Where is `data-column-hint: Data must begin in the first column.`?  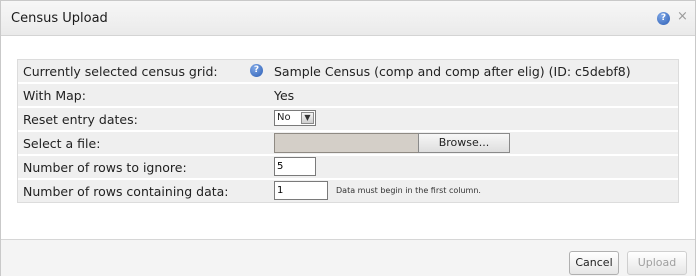
data-column-hint: Data must begin in the first column. is located at coordinates (408, 190).